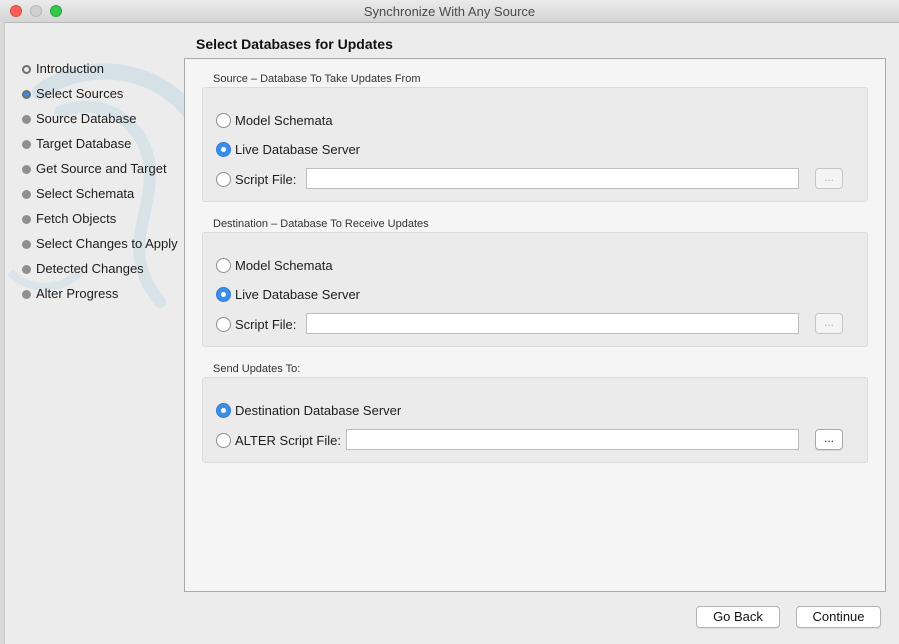 This screenshot has height=644, width=899. I want to click on source-live-server-option: Live Database Server, so click(288, 149).